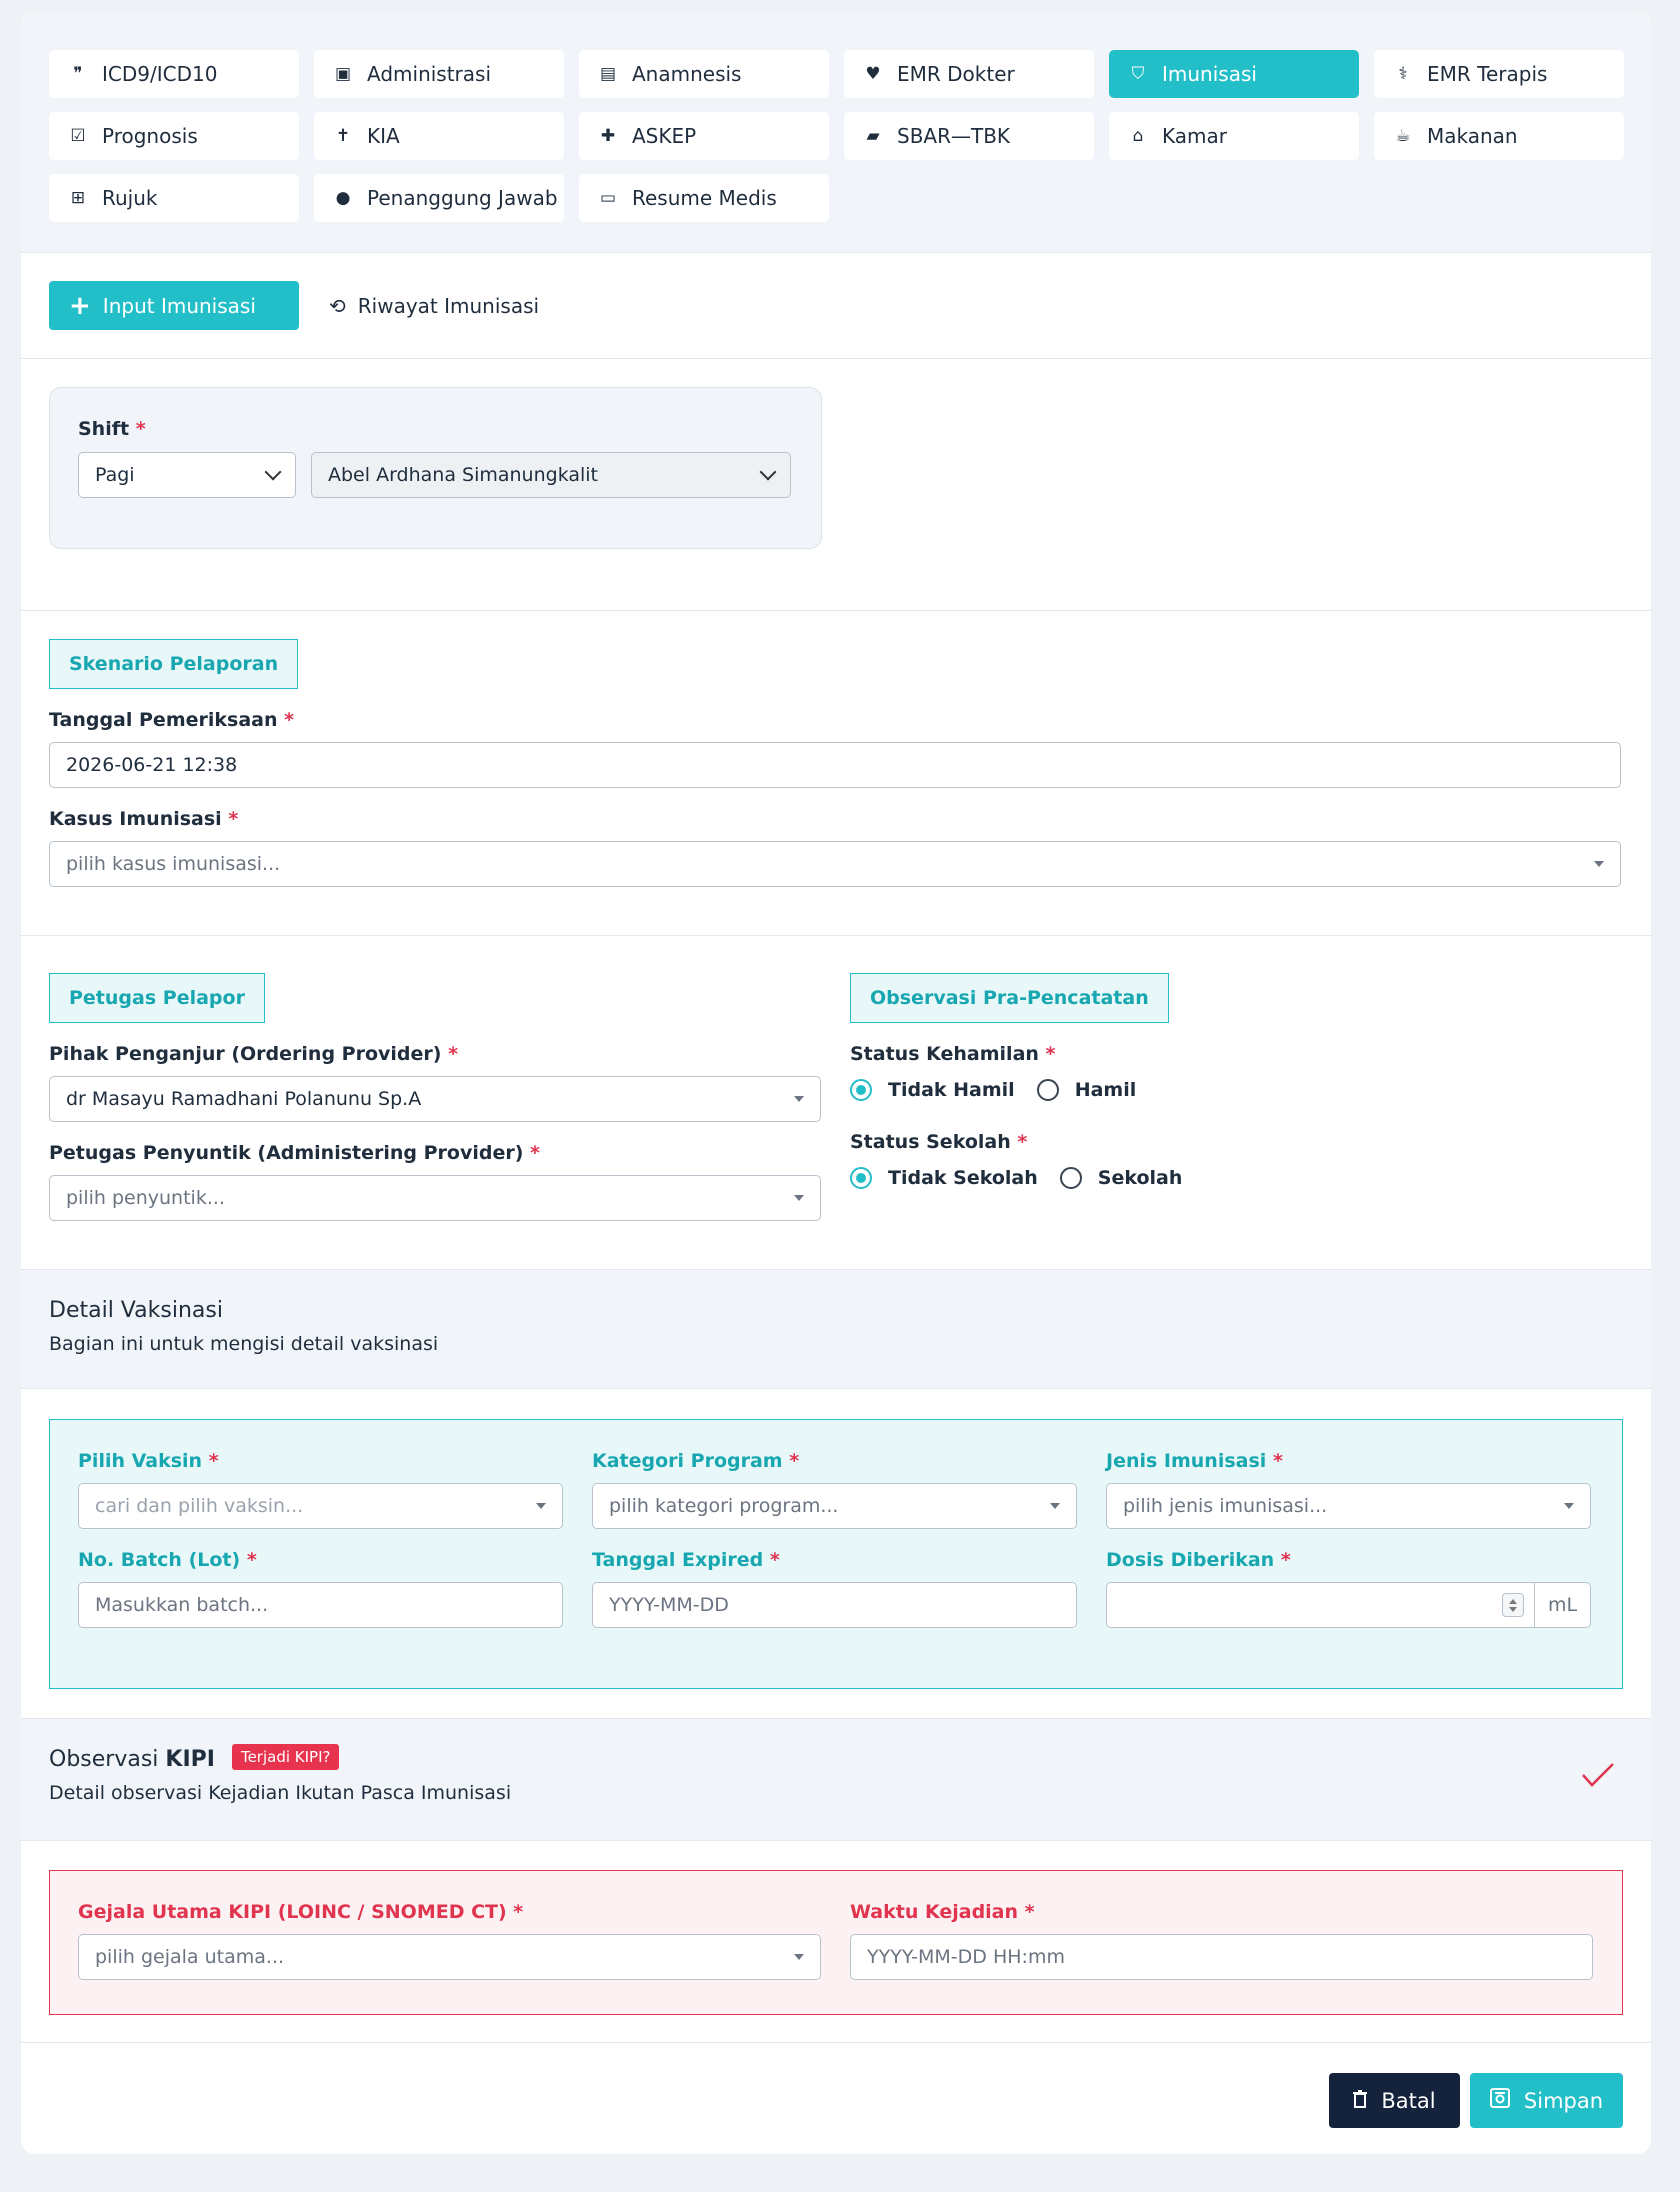 The image size is (1680, 2192). I want to click on waktu-kejadian-input: YYYY-MM-DD HH:mm, so click(1221, 1957).